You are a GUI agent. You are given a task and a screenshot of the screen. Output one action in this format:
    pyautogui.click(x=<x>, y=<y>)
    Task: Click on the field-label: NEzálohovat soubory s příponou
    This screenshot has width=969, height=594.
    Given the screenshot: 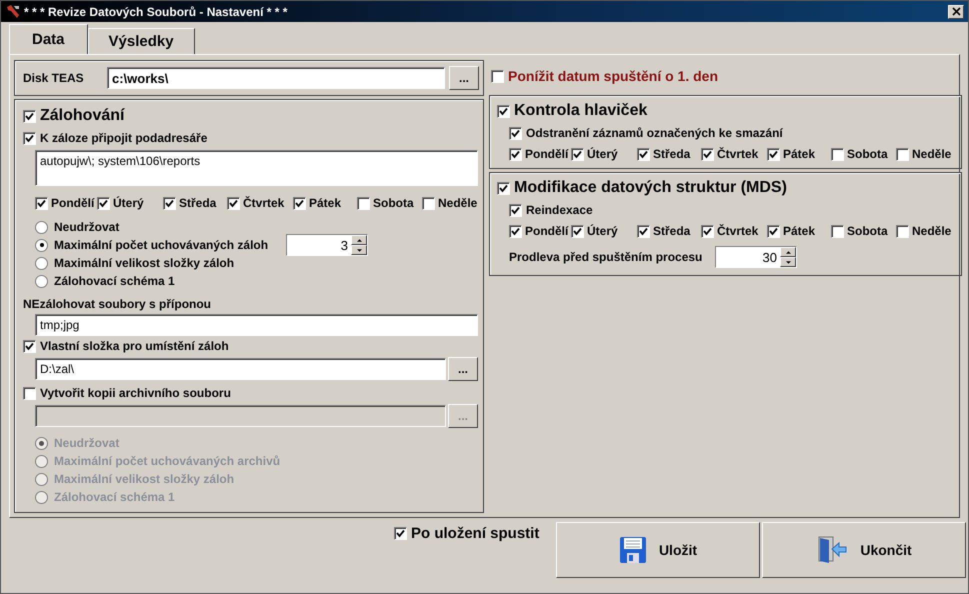 What is the action you would take?
    pyautogui.click(x=117, y=304)
    